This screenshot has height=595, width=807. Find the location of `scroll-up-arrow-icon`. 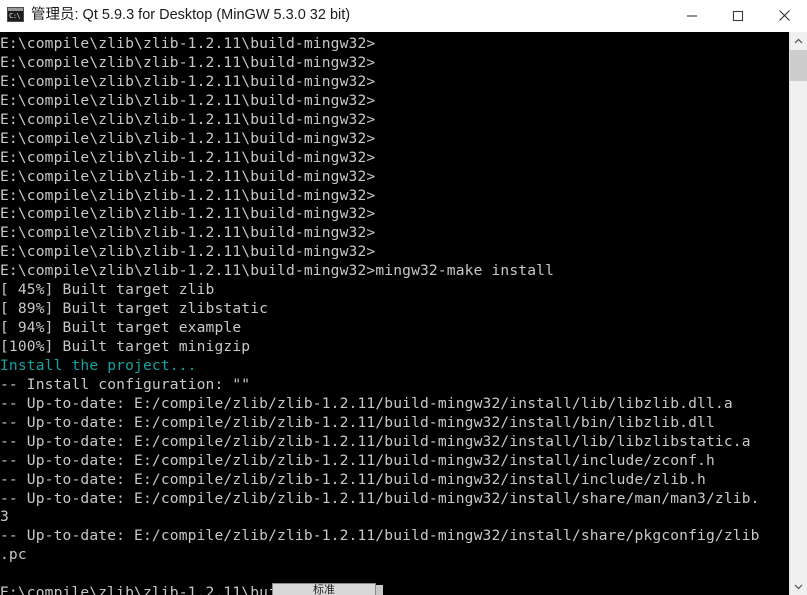

scroll-up-arrow-icon is located at coordinates (798, 41).